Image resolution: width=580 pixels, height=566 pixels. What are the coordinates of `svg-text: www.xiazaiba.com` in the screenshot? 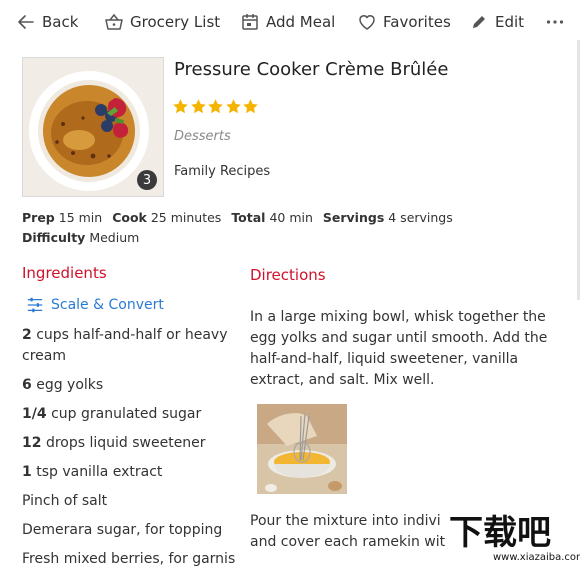 It's located at (536, 557).